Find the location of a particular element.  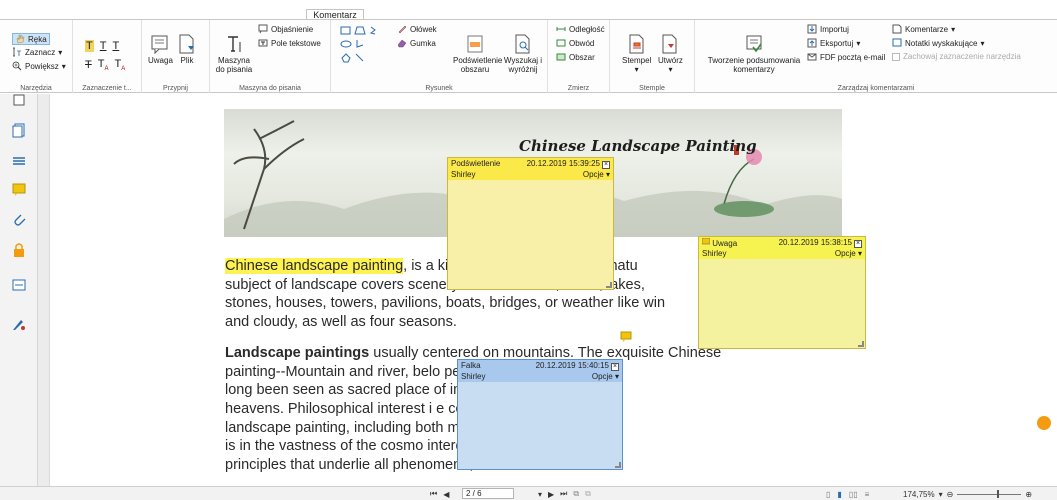

continuous-icon: ▮ is located at coordinates (839, 494).